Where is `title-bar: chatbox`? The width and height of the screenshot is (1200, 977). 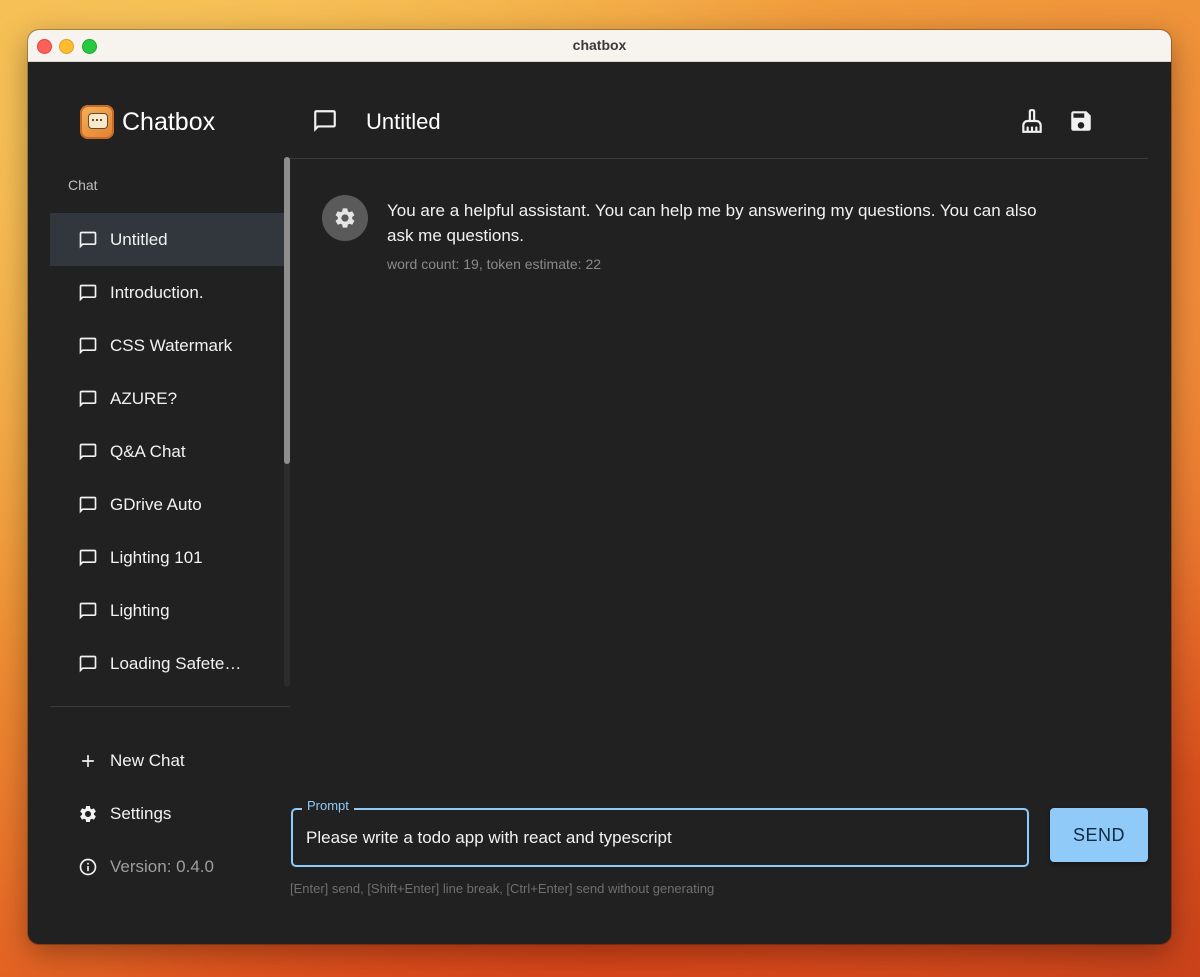 title-bar: chatbox is located at coordinates (599, 46).